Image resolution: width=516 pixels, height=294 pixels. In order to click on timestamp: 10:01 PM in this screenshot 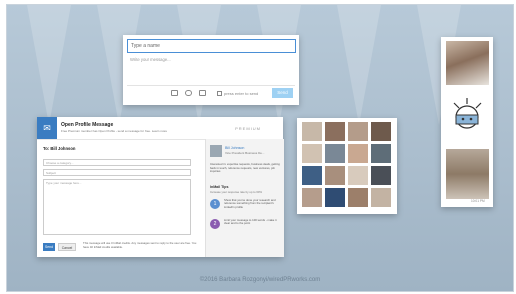, I will do `click(478, 201)`.